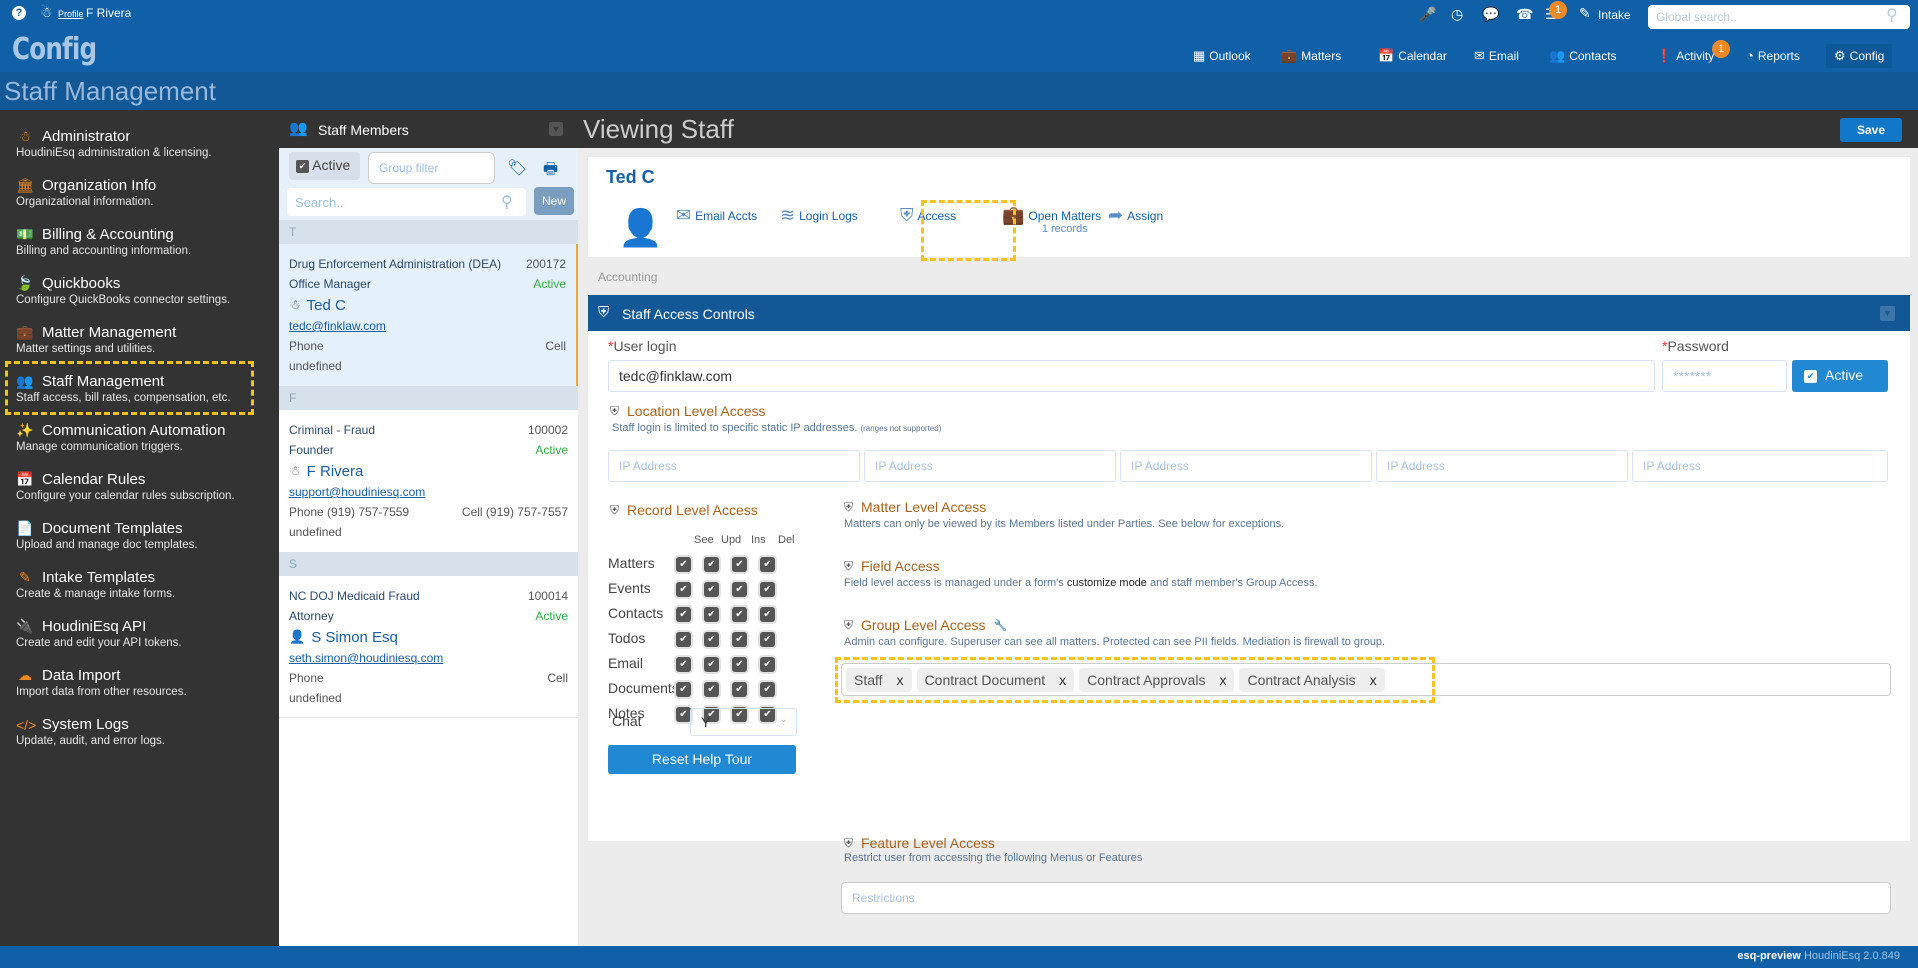 The width and height of the screenshot is (1918, 968). What do you see at coordinates (71, 14) in the screenshot?
I see `profile-link: Profile` at bounding box center [71, 14].